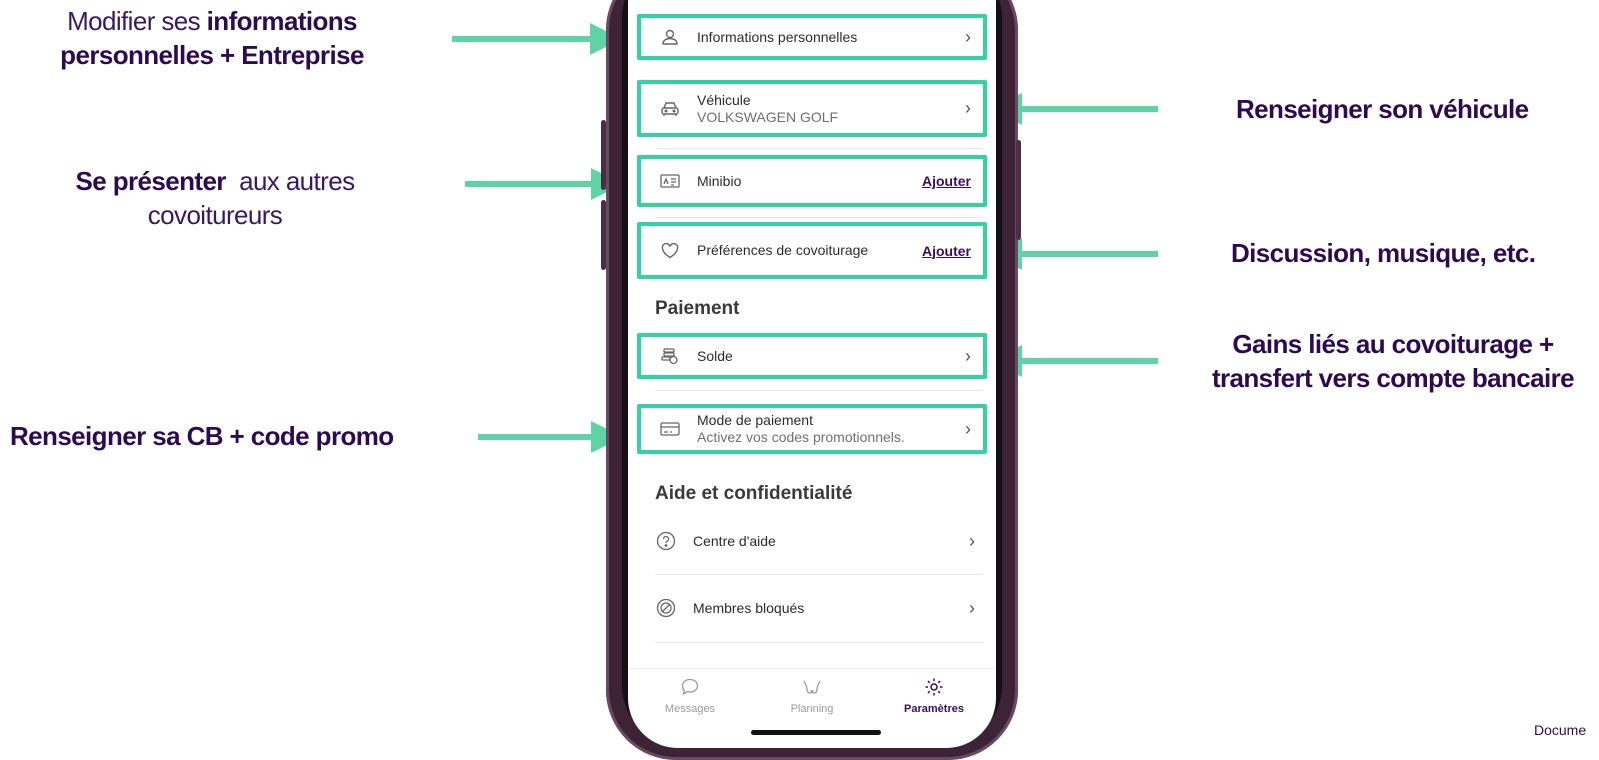  Describe the element at coordinates (670, 251) in the screenshot. I see `heart-icon` at that location.